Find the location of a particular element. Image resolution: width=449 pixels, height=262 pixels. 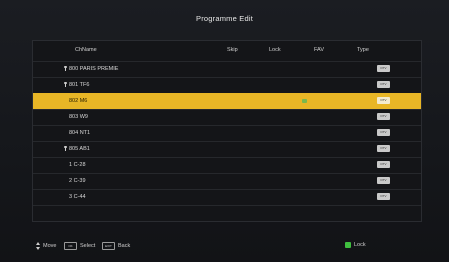

channel-name-text: 802 M6 is located at coordinates (78, 101).